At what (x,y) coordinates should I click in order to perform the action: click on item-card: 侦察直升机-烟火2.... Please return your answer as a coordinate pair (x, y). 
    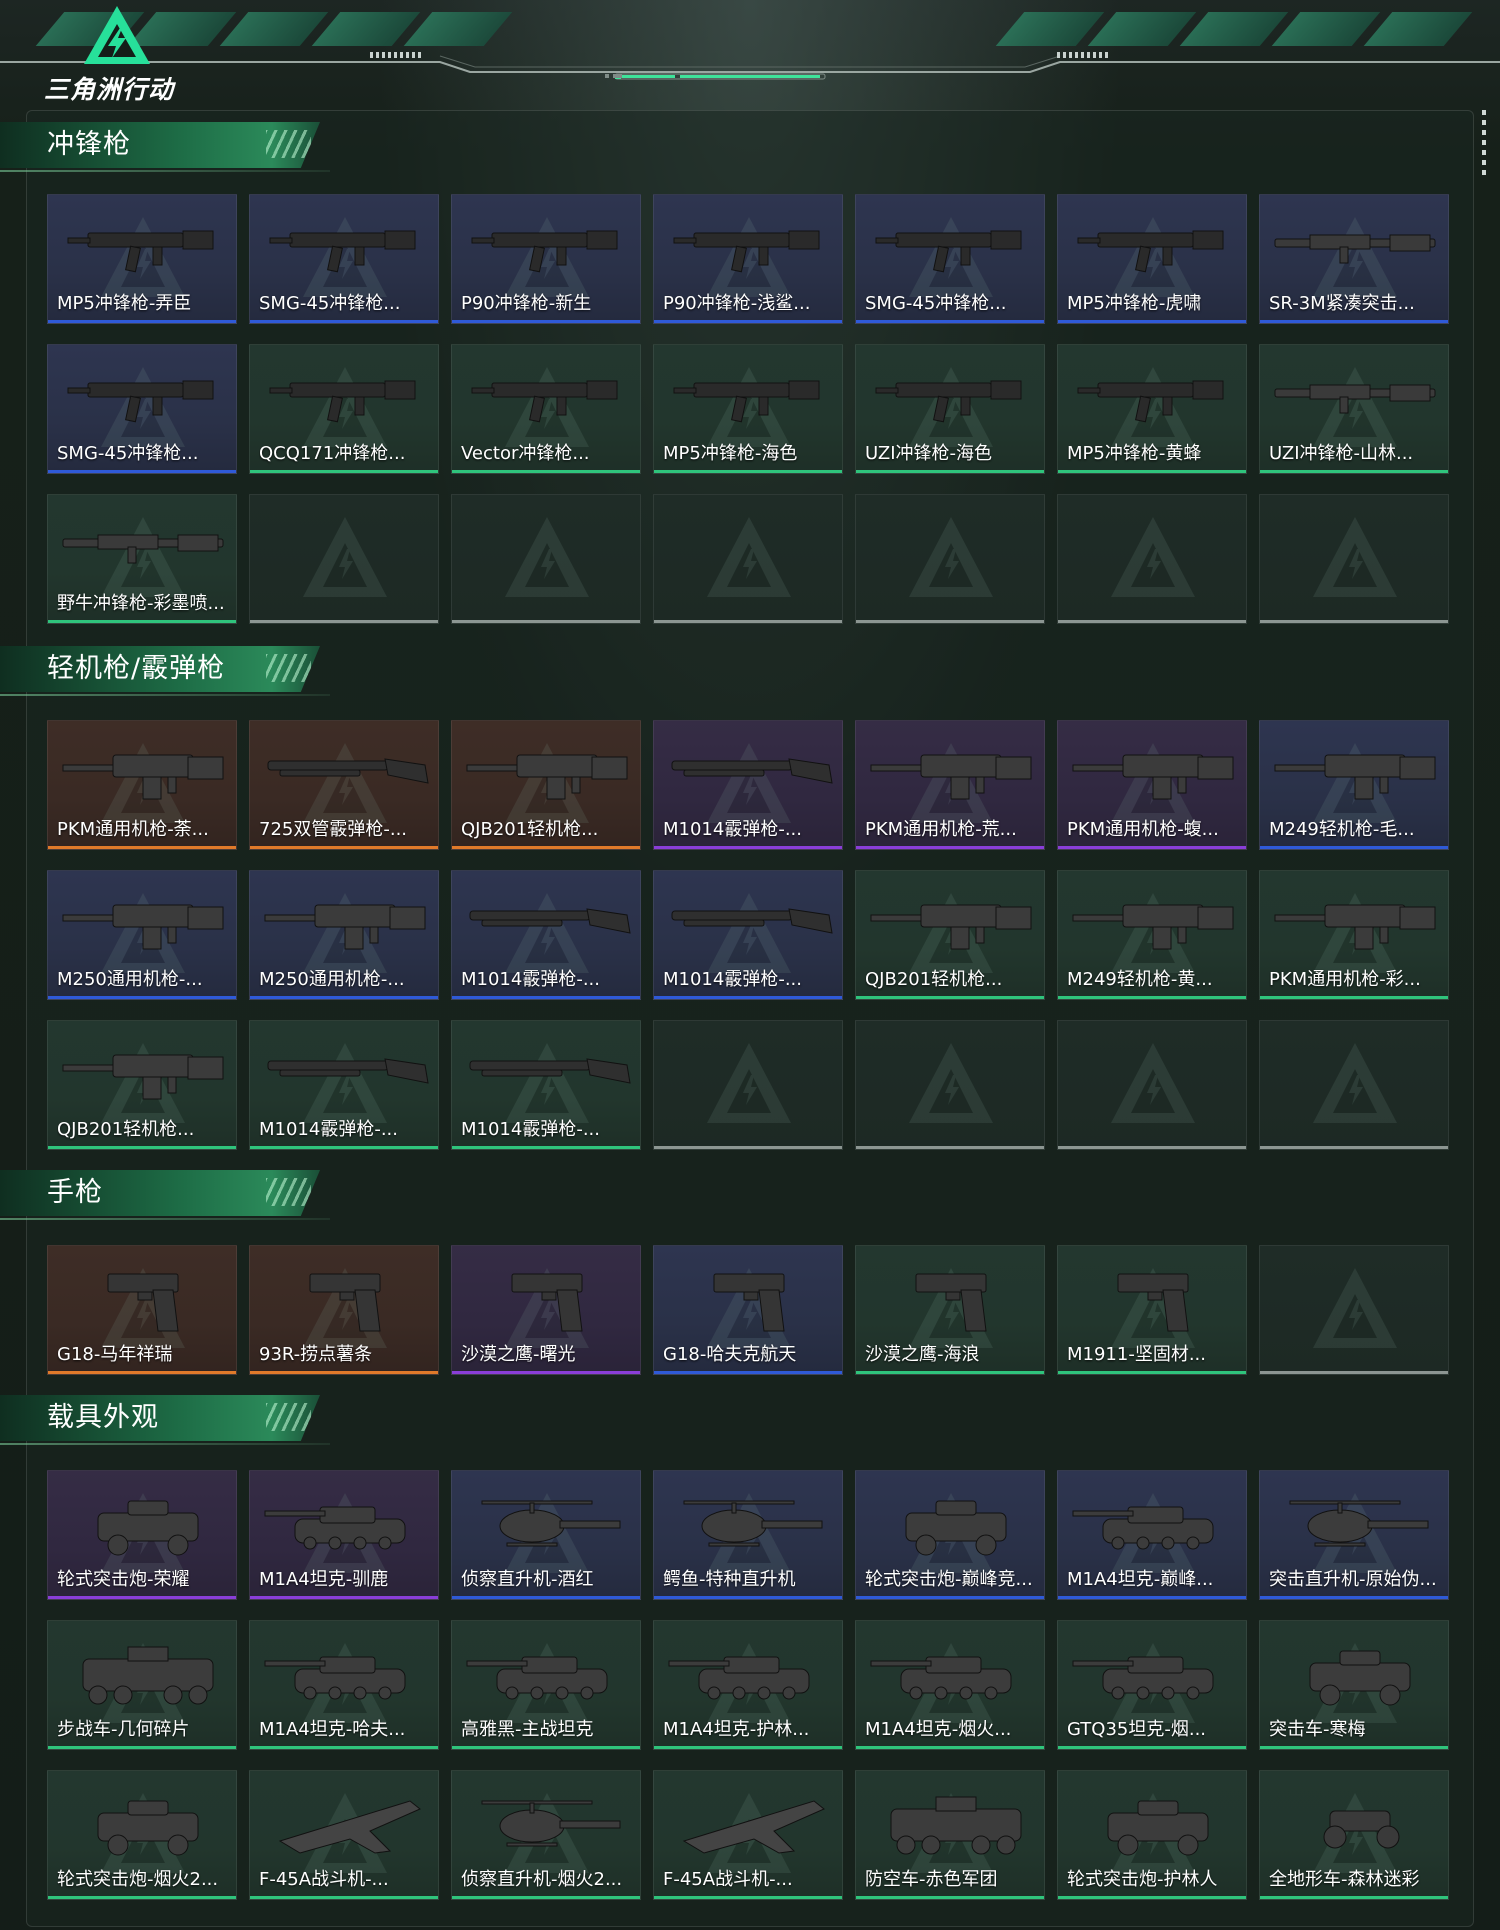
    Looking at the image, I should click on (546, 1835).